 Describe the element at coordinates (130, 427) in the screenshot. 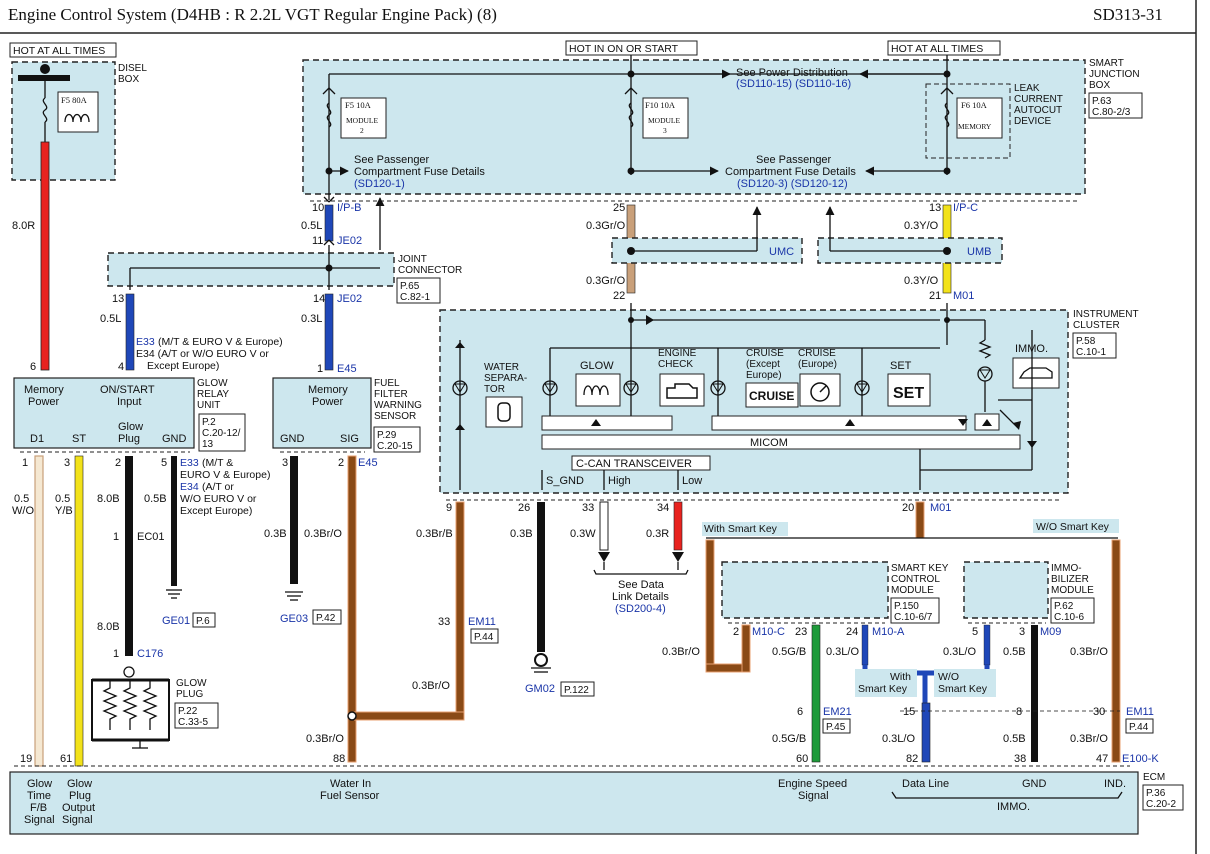

I see `gr-glowplug-1: Glow` at that location.